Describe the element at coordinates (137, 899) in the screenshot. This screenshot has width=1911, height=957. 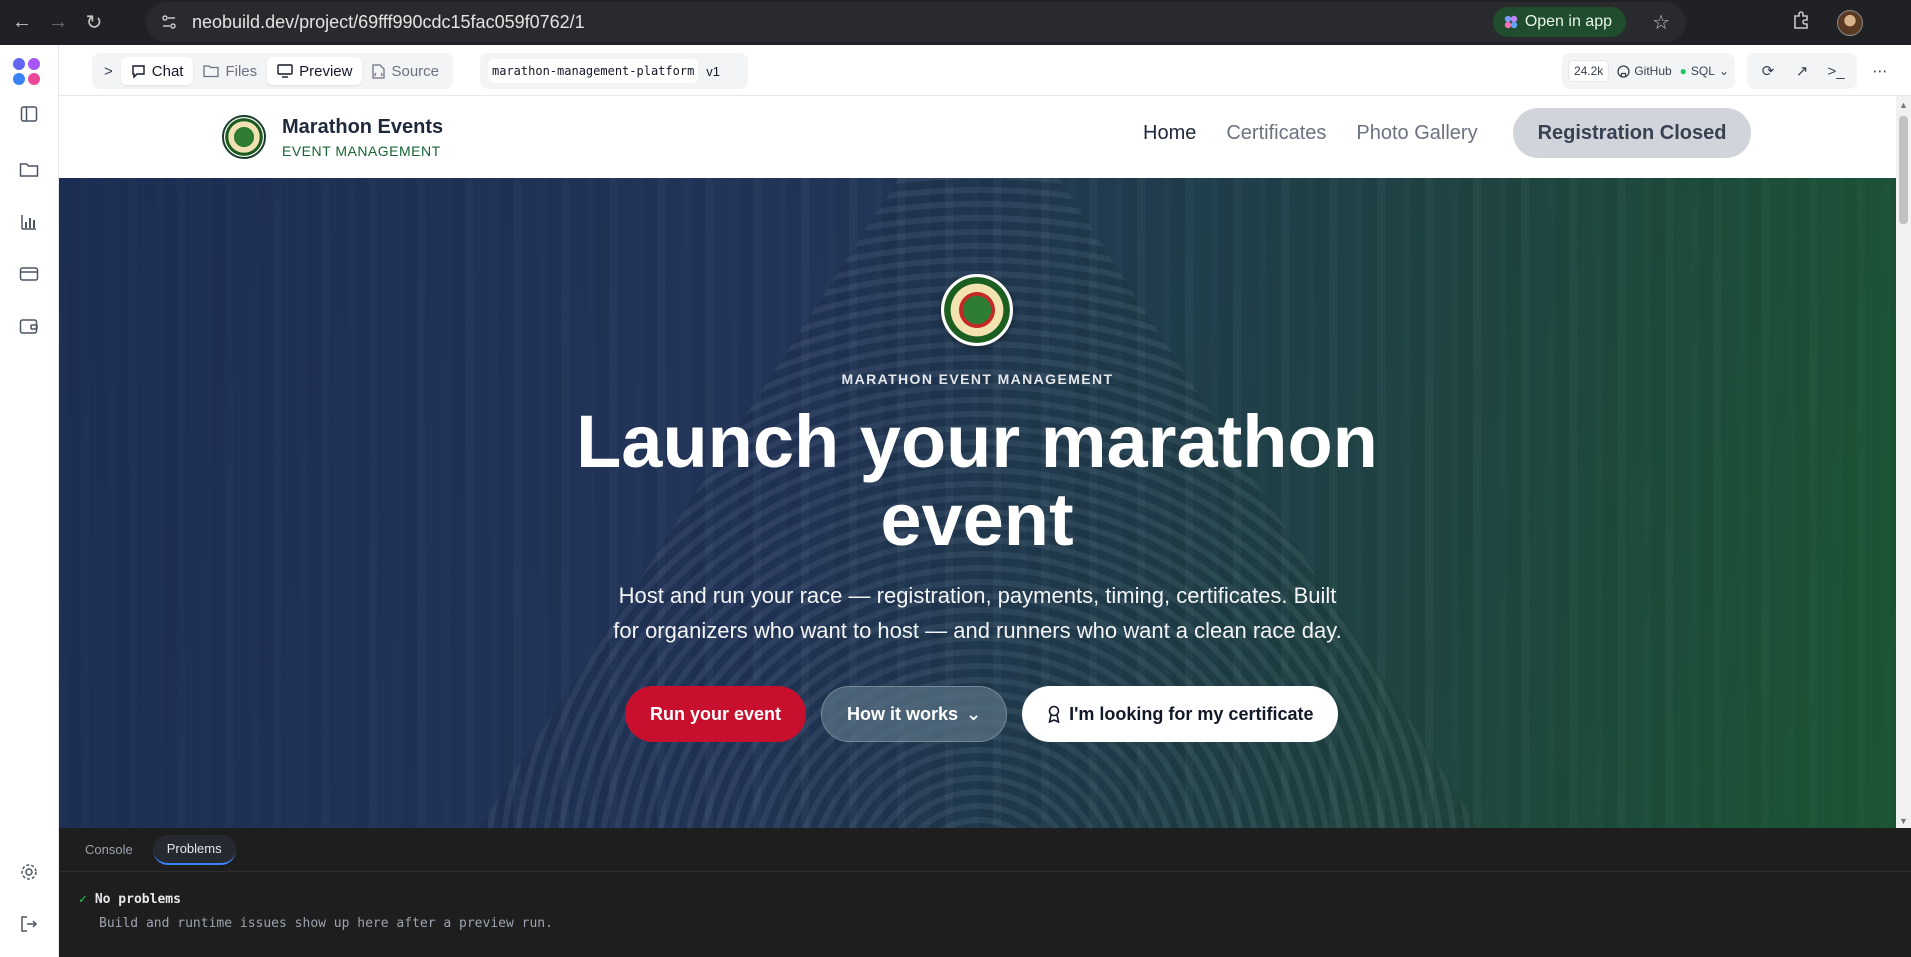
I see `problems-status-text: No problems` at that location.